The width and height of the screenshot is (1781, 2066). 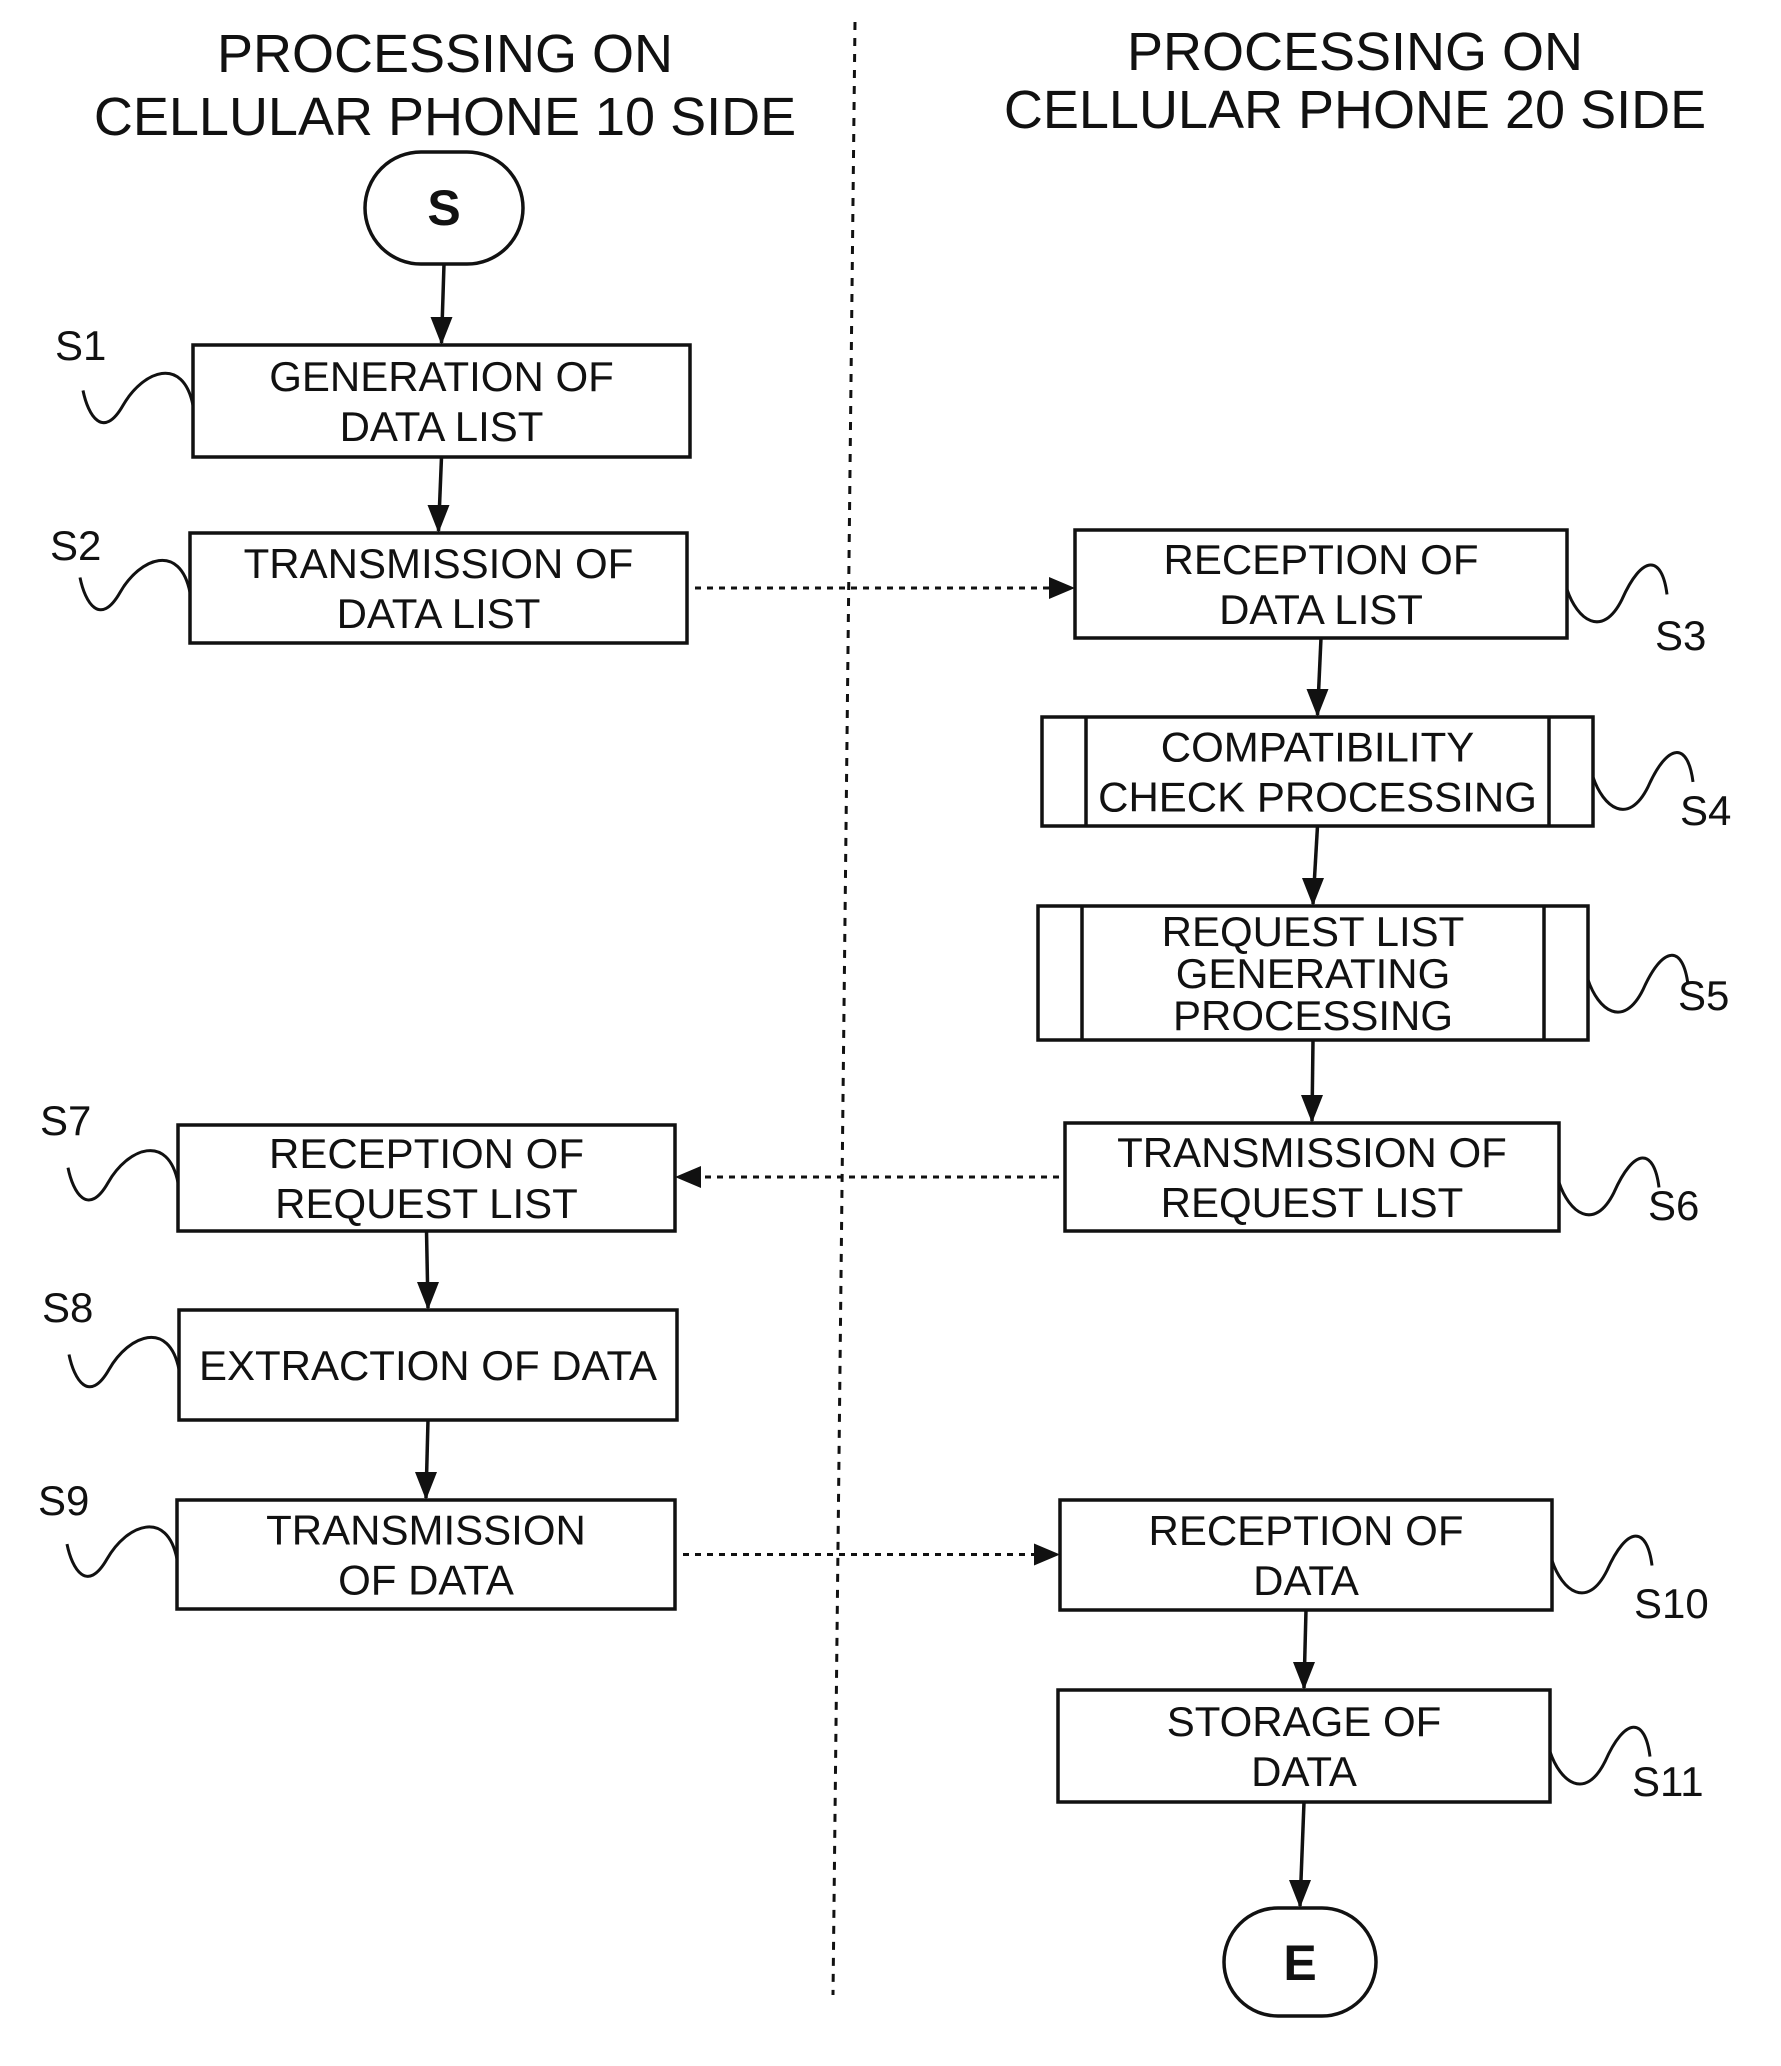 What do you see at coordinates (1304, 1721) in the screenshot?
I see `step-text-line: STORAGE OF` at bounding box center [1304, 1721].